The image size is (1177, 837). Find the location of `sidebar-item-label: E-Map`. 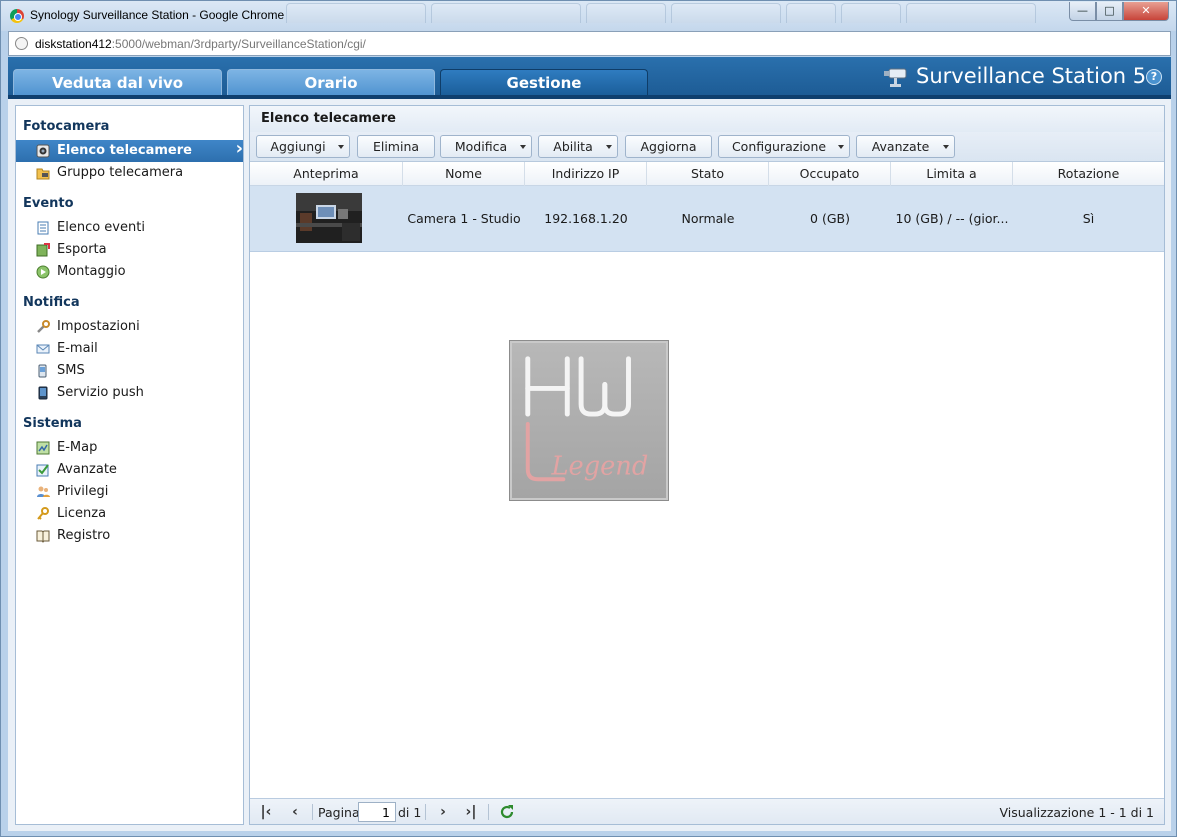

sidebar-item-label: E-Map is located at coordinates (77, 447).